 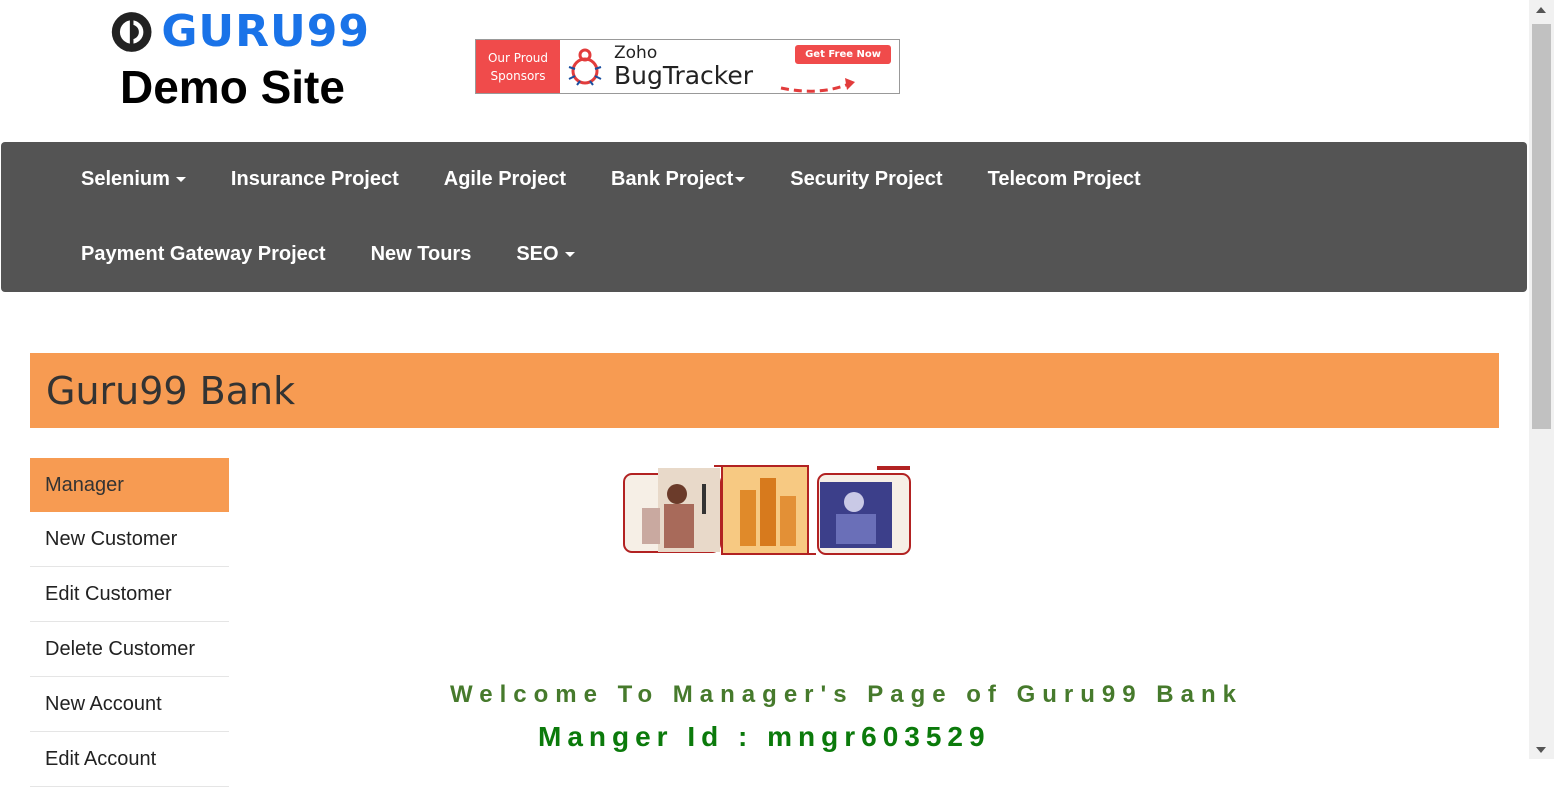 I want to click on woman-image, so click(x=864, y=510).